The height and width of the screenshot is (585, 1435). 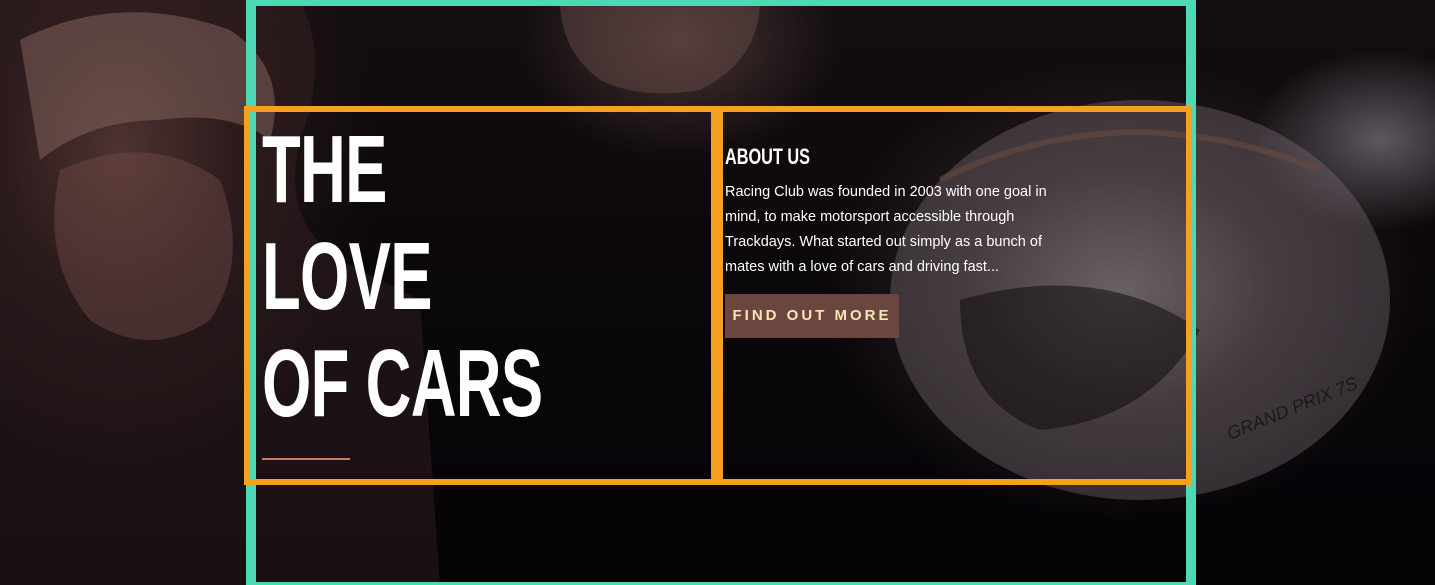 I want to click on frame-divider, so click(x=717, y=295).